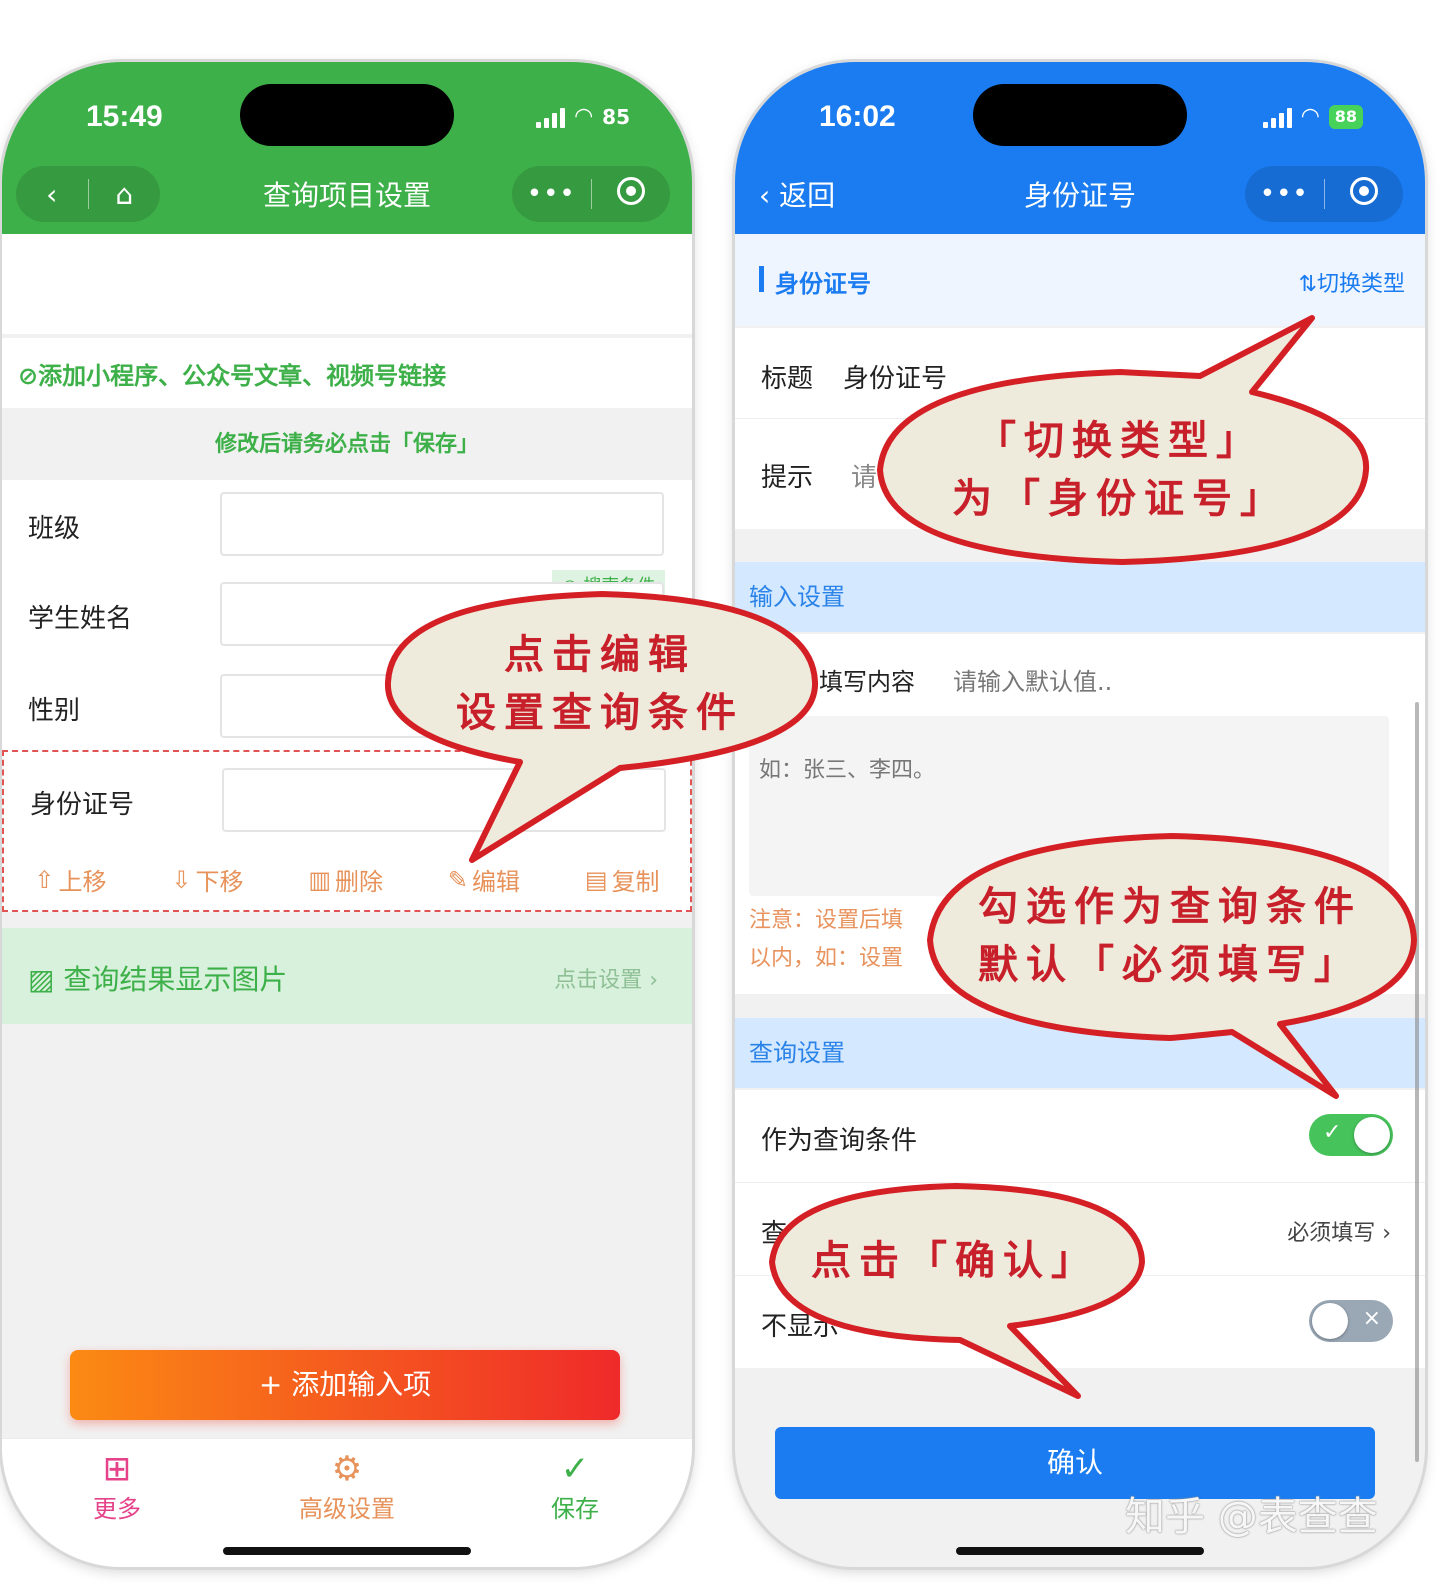 The width and height of the screenshot is (1440, 1583). I want to click on callout-line: 设置查询条件, so click(600, 712).